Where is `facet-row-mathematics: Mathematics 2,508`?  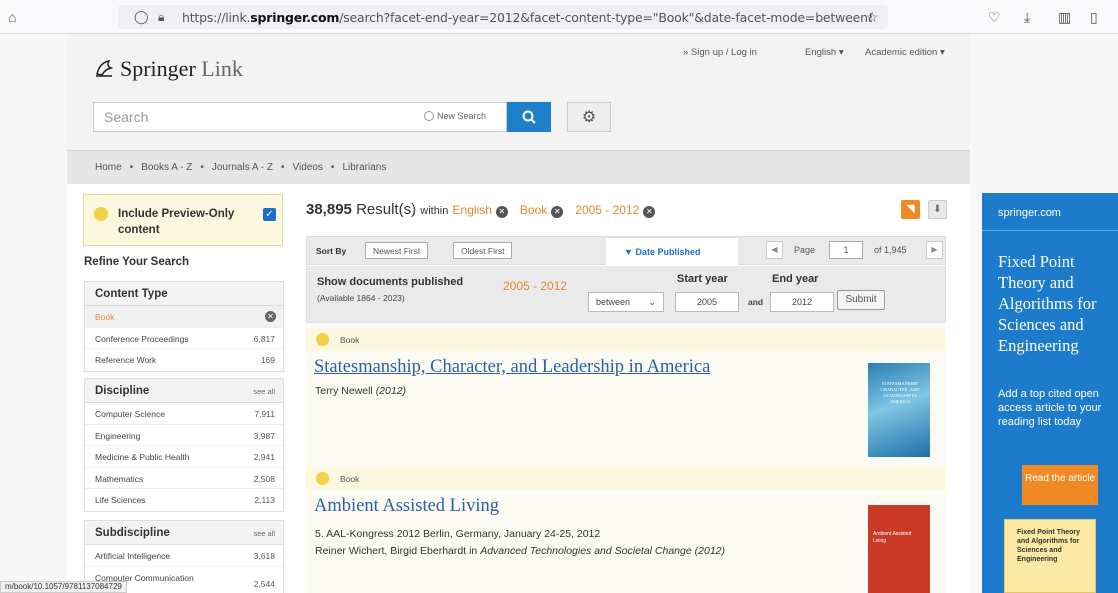 facet-row-mathematics: Mathematics 2,508 is located at coordinates (184, 478).